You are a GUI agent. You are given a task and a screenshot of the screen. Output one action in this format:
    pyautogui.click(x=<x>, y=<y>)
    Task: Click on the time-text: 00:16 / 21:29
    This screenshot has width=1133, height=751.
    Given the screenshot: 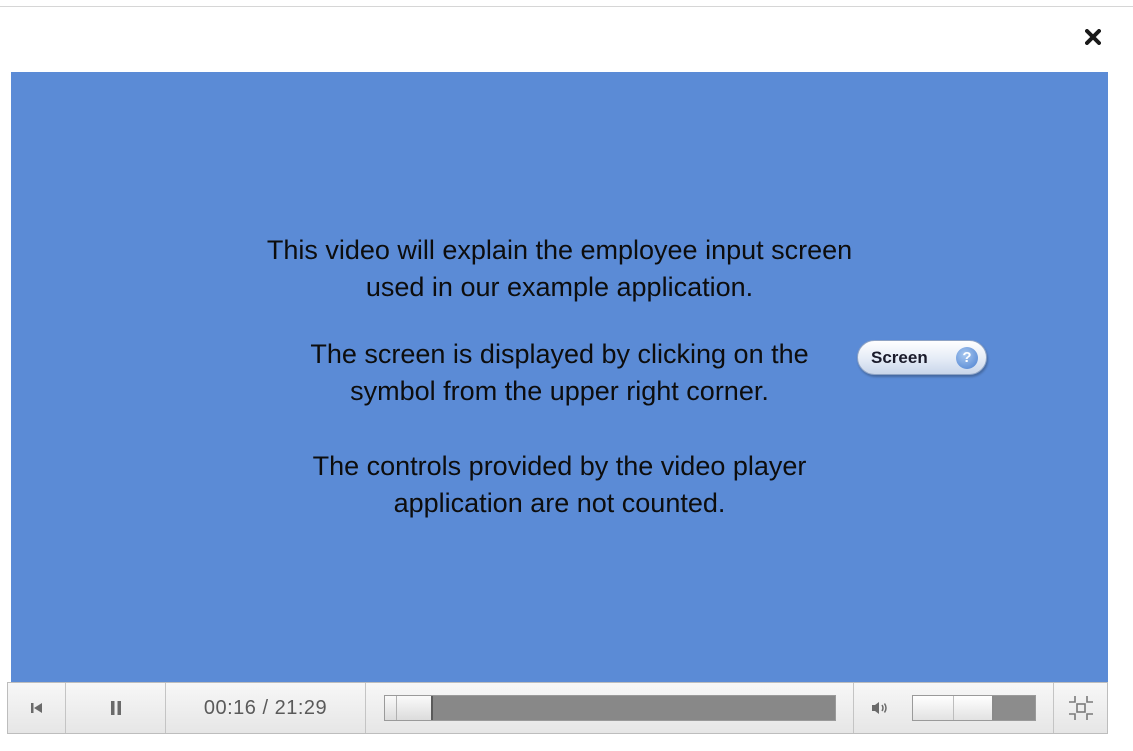 What is the action you would take?
    pyautogui.click(x=265, y=707)
    